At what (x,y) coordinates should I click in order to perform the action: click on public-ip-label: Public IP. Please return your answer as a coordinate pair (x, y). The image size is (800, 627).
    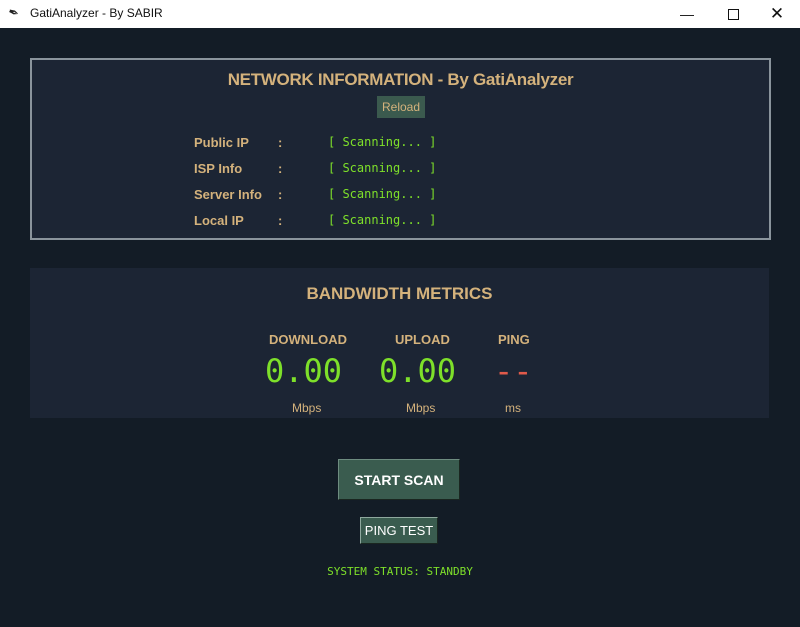
    Looking at the image, I should click on (221, 142).